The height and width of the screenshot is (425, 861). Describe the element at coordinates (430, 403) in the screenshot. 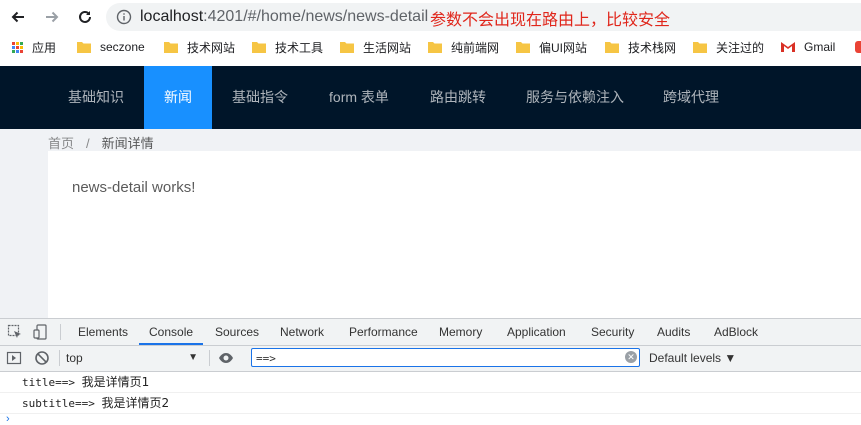

I see `console-message: subtitle==> 我是详情页2` at that location.